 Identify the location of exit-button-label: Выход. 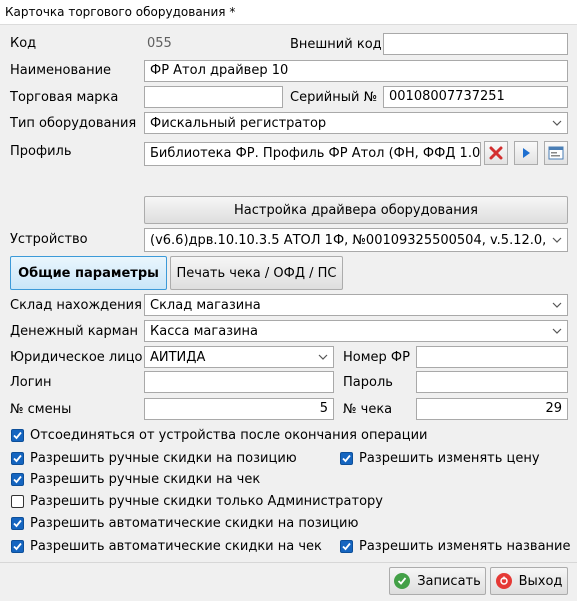
(540, 581).